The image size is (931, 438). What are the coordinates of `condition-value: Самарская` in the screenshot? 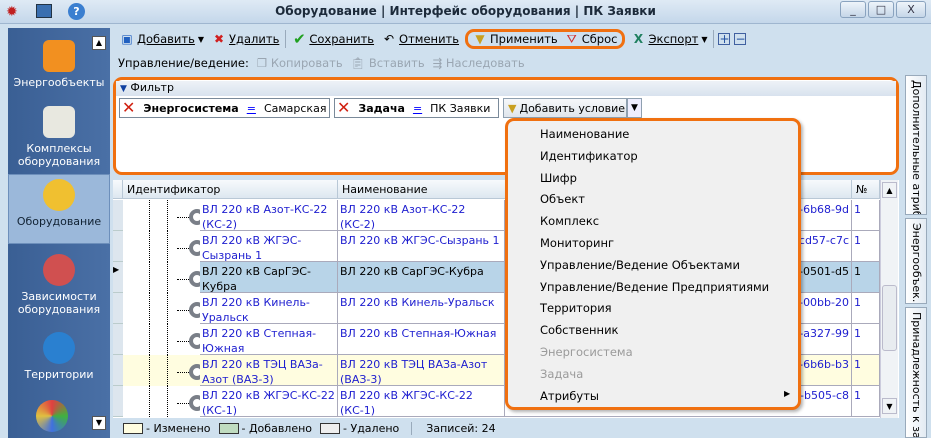 It's located at (295, 108).